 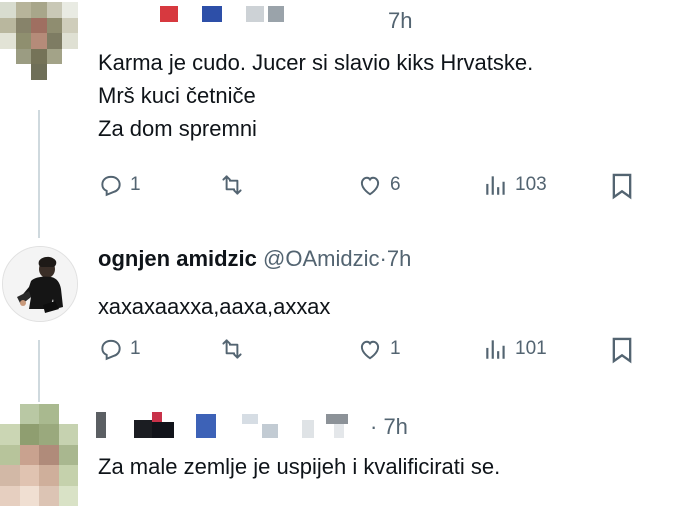 I want to click on like-count: 6, so click(x=395, y=184).